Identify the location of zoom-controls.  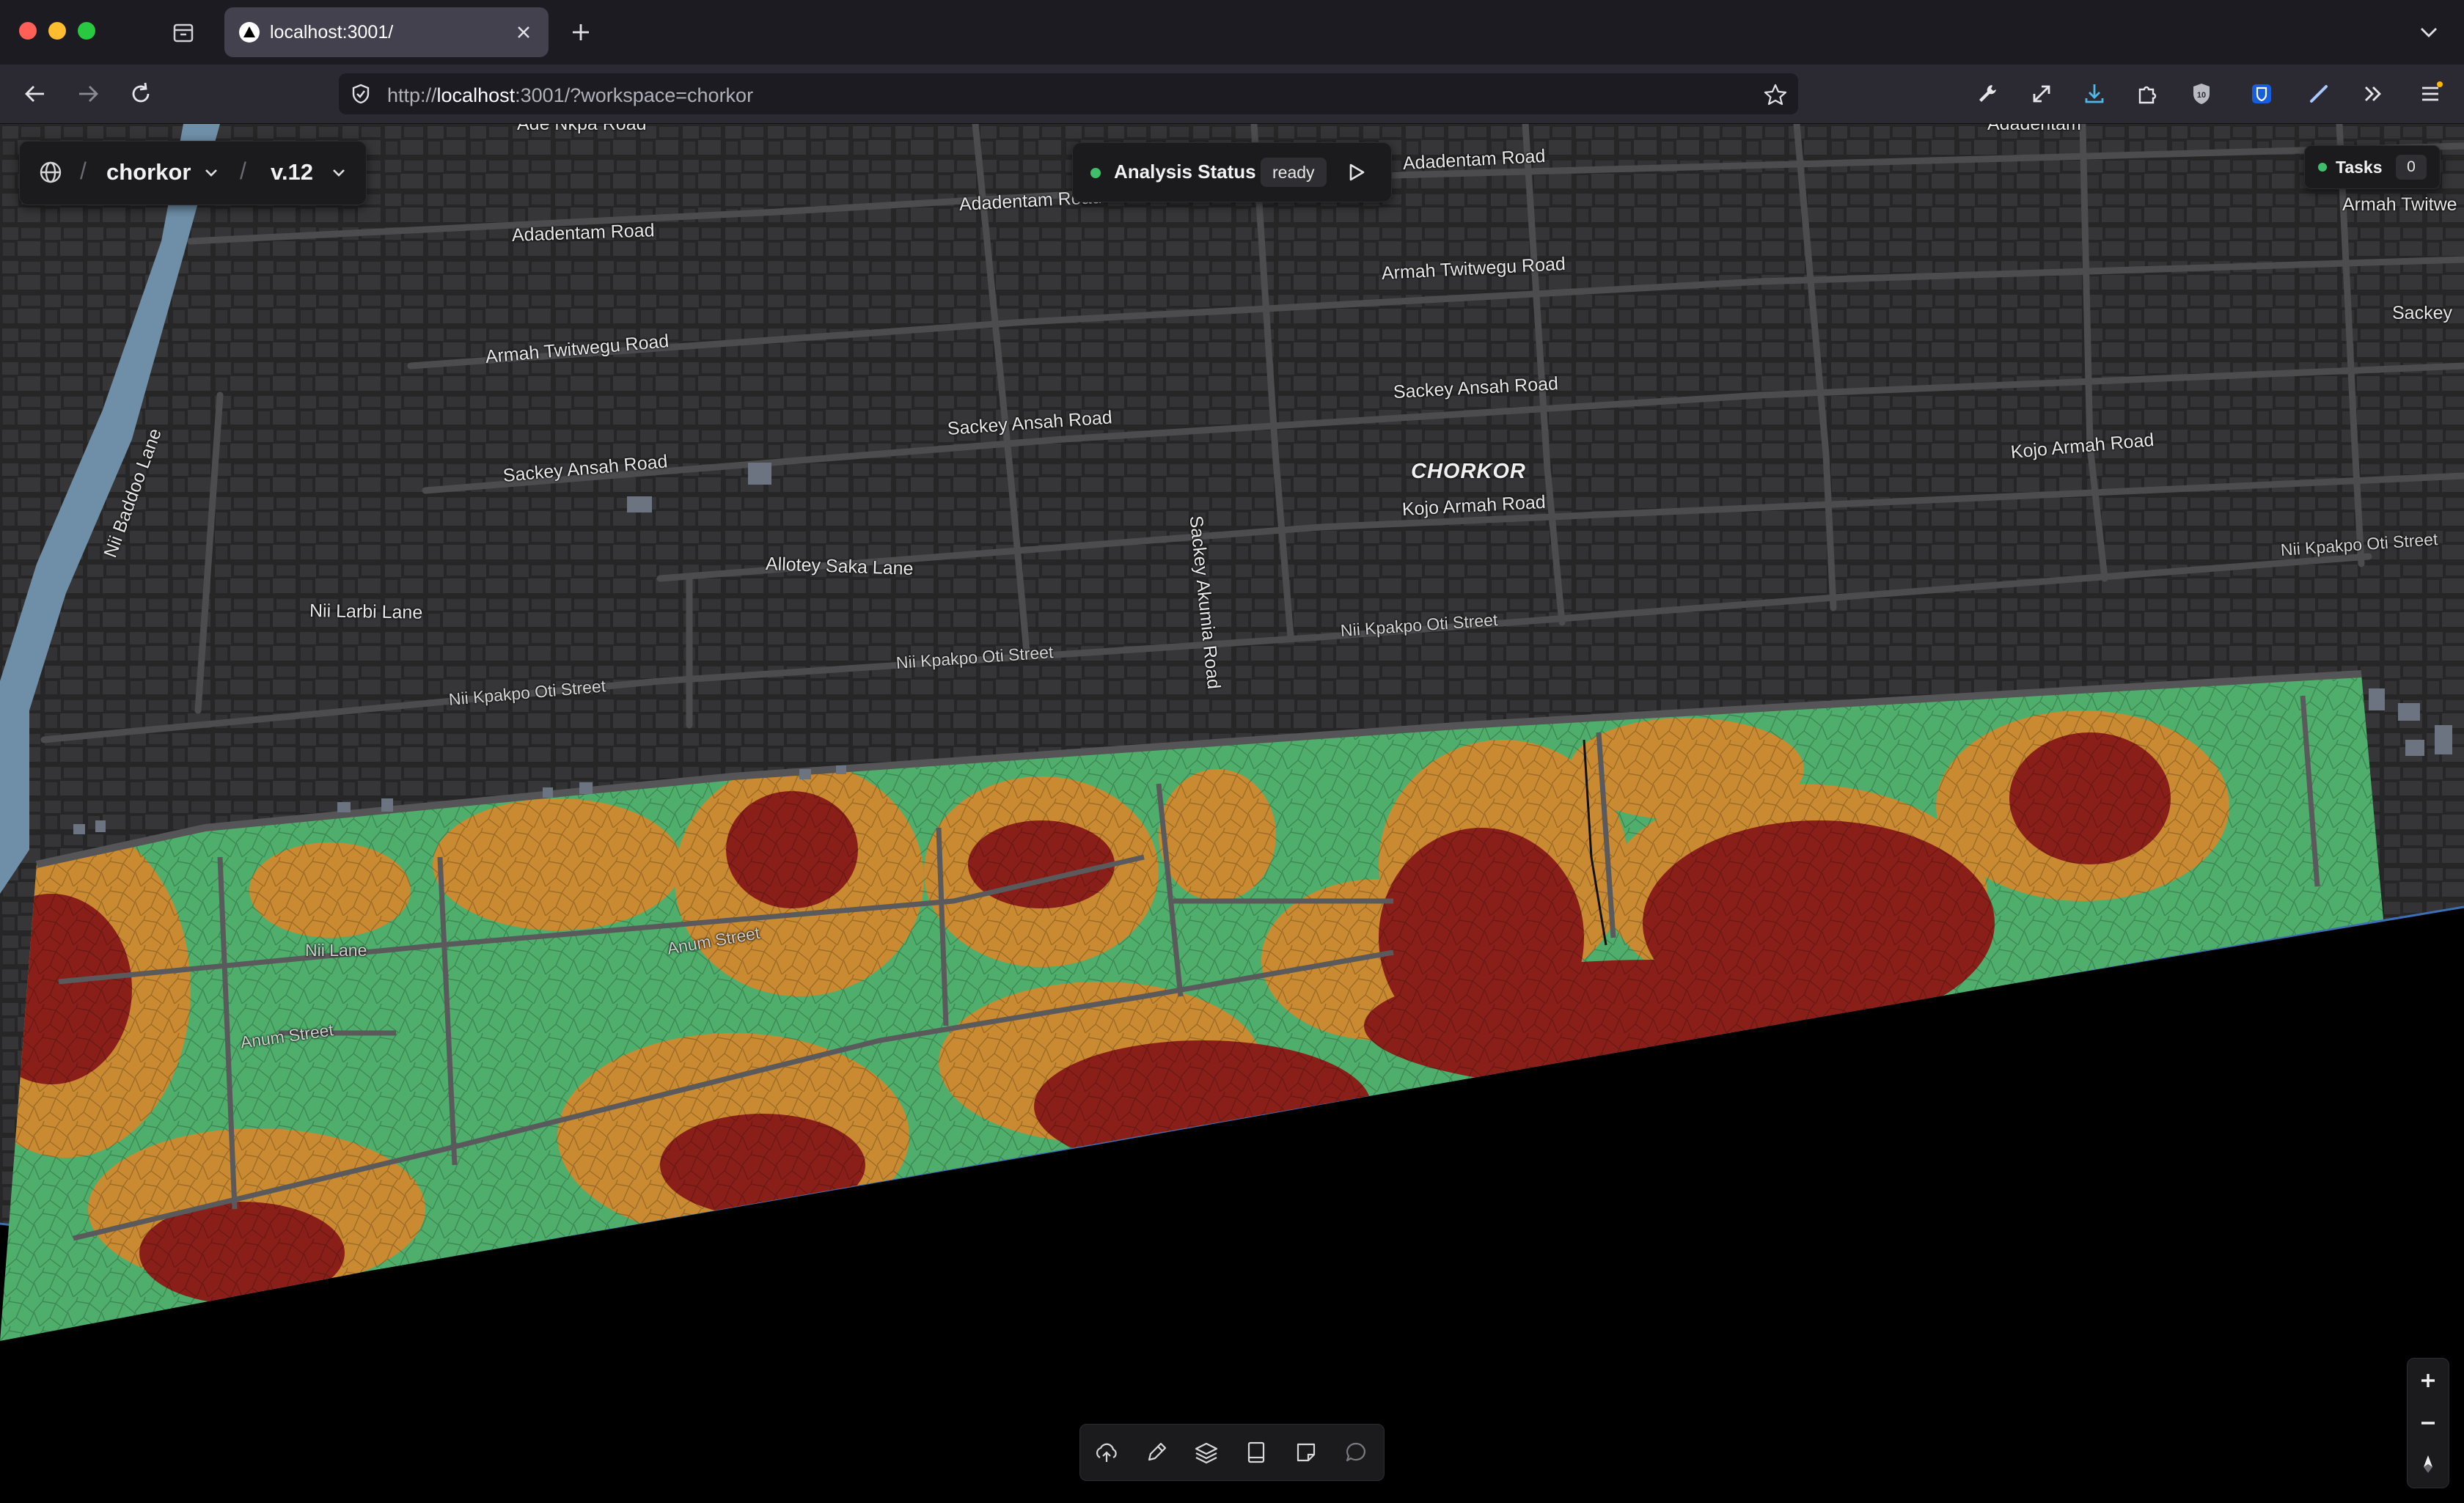
(2428, 1423).